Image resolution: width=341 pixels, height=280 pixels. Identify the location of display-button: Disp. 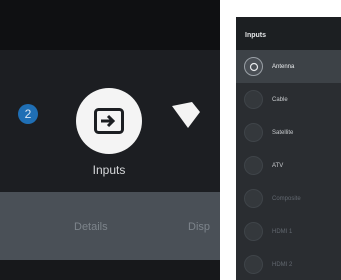
(199, 227).